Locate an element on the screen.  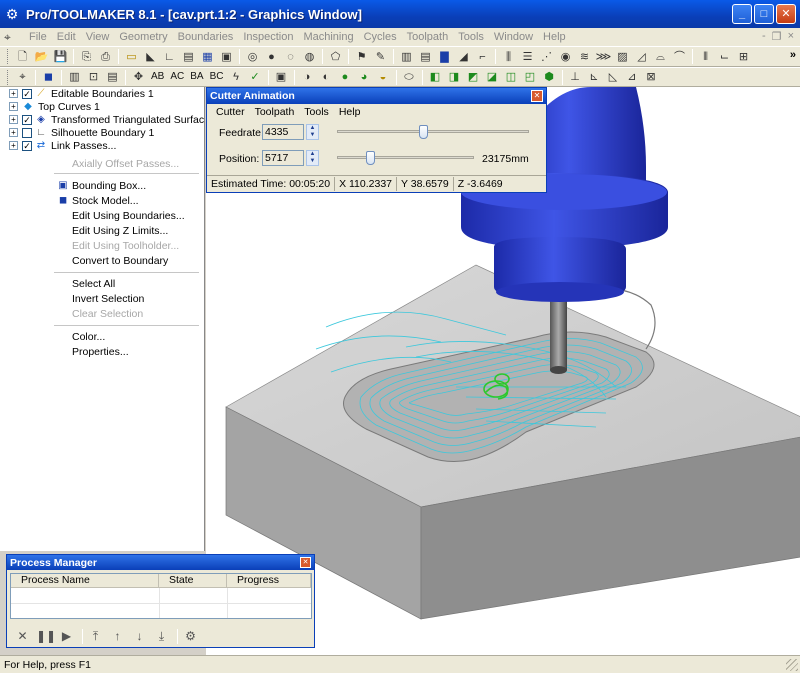
tree-item: + ✓ ⟋ Editable Boundaries 1 is located at coordinates (77, 93).